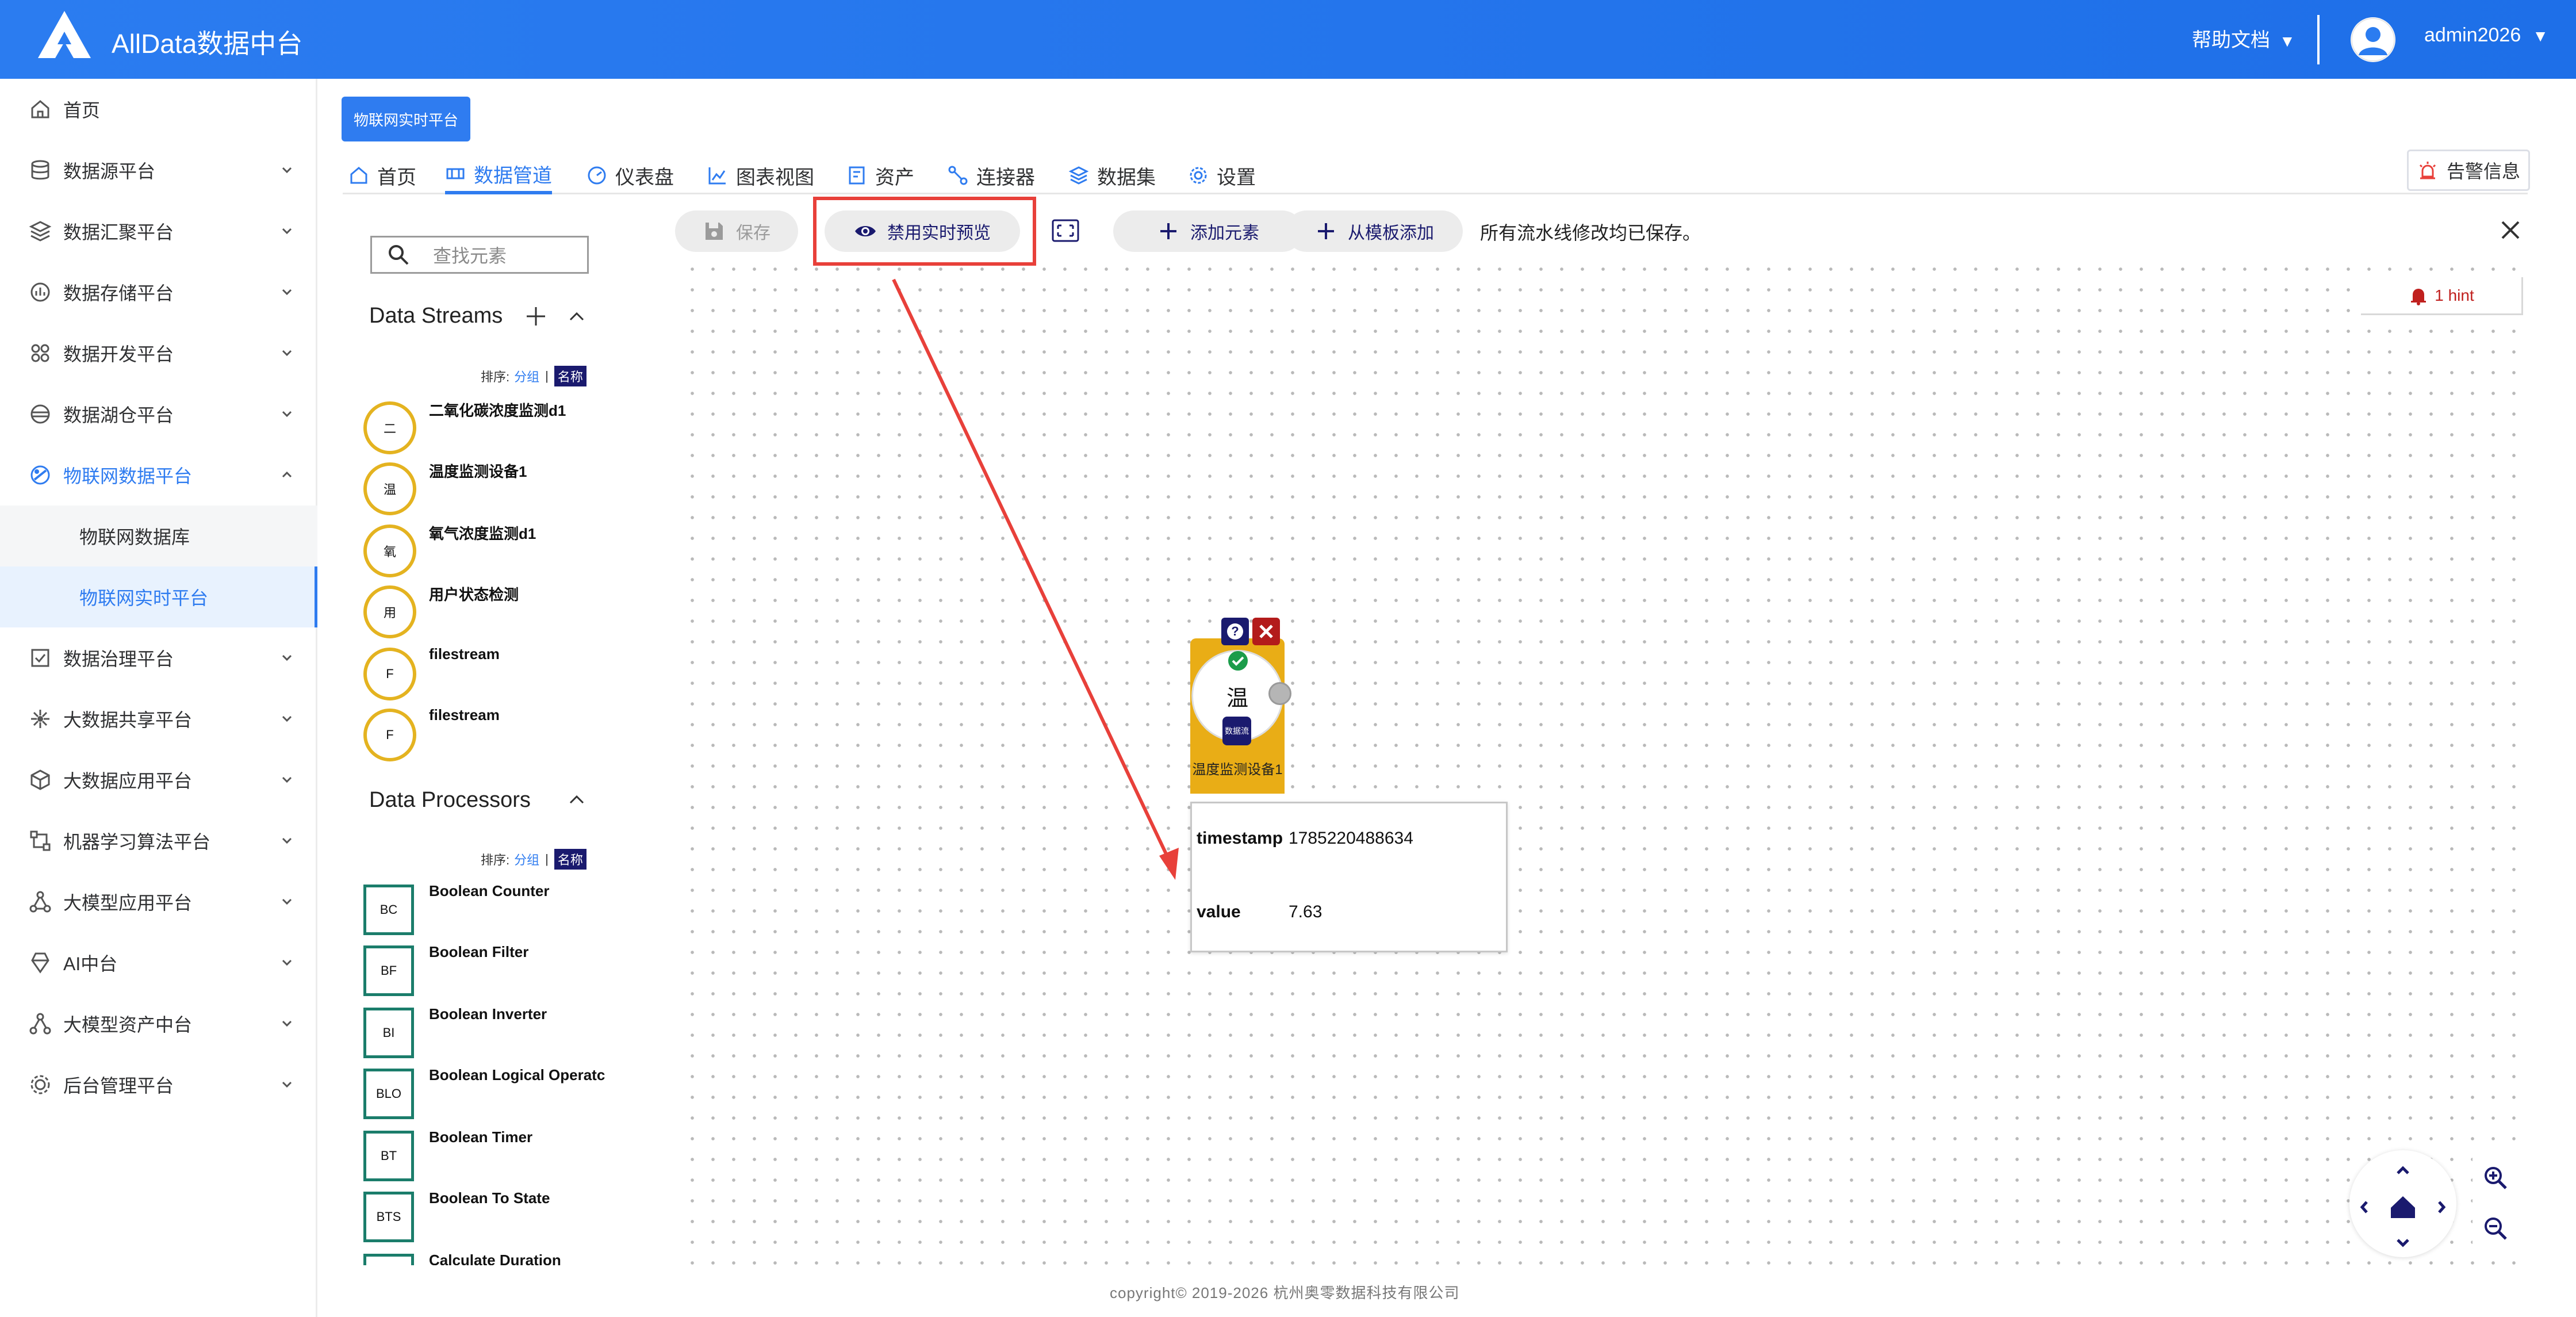 Image resolution: width=2576 pixels, height=1317 pixels. What do you see at coordinates (1078, 175) in the screenshot?
I see `dataset-icon` at bounding box center [1078, 175].